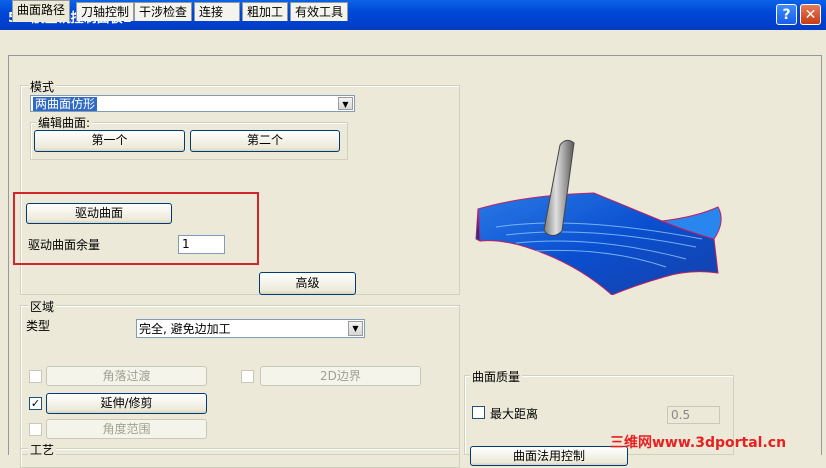 The image size is (826, 468). Describe the element at coordinates (185, 329) in the screenshot. I see `region-type-value: 完全, 避免边加工` at that location.